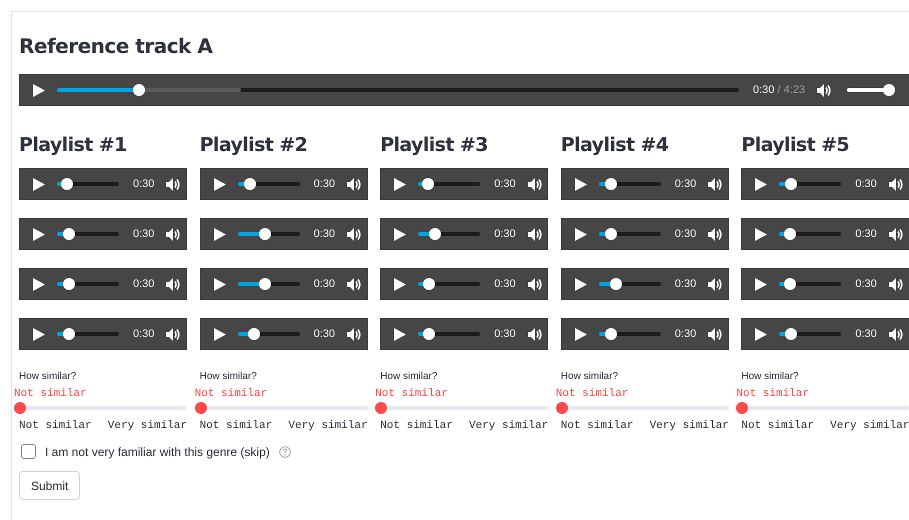  Describe the element at coordinates (778, 90) in the screenshot. I see `time-display: 0:30 / 4:23` at that location.